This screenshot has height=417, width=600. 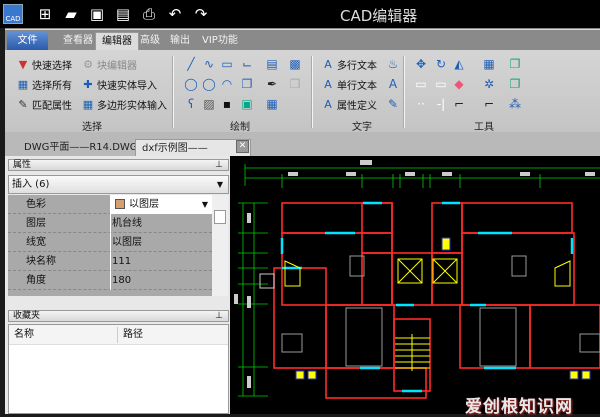 I want to click on label: 单行文本, so click(x=357, y=86).